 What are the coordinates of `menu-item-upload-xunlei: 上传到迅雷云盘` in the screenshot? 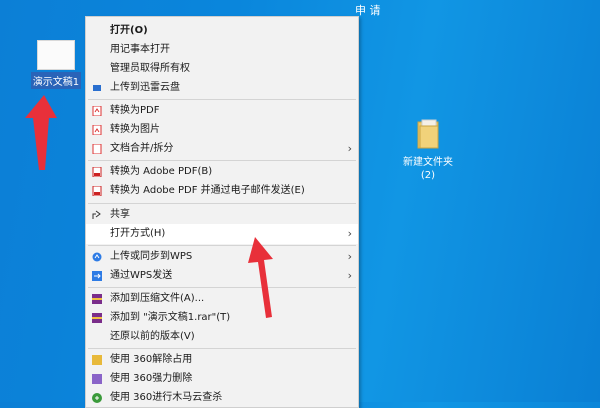 It's located at (222, 88).